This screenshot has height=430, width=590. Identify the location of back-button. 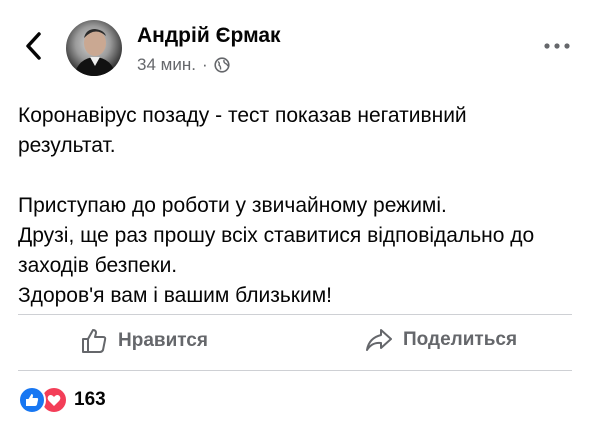
(34, 46).